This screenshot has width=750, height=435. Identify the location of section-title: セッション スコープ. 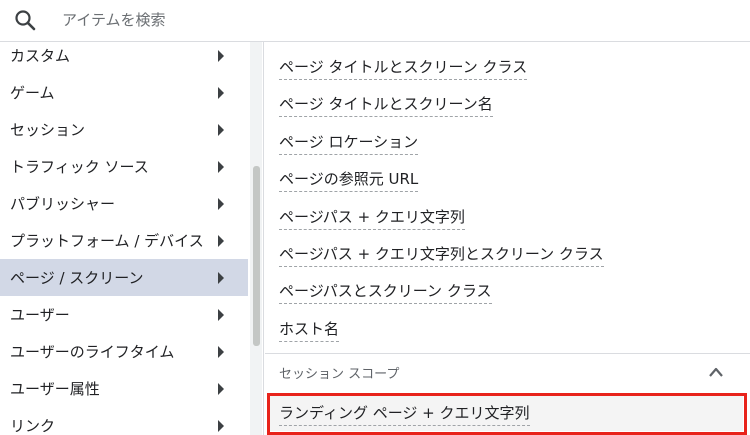
(339, 374).